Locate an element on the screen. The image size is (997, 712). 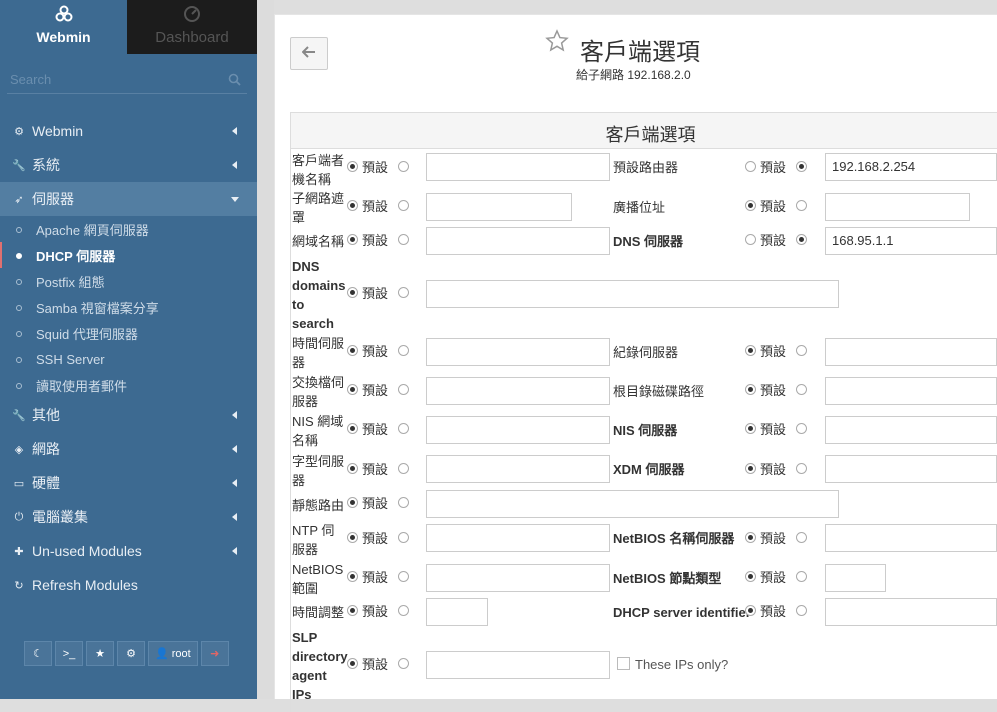
domain-name-custom-radio is located at coordinates (403, 239).